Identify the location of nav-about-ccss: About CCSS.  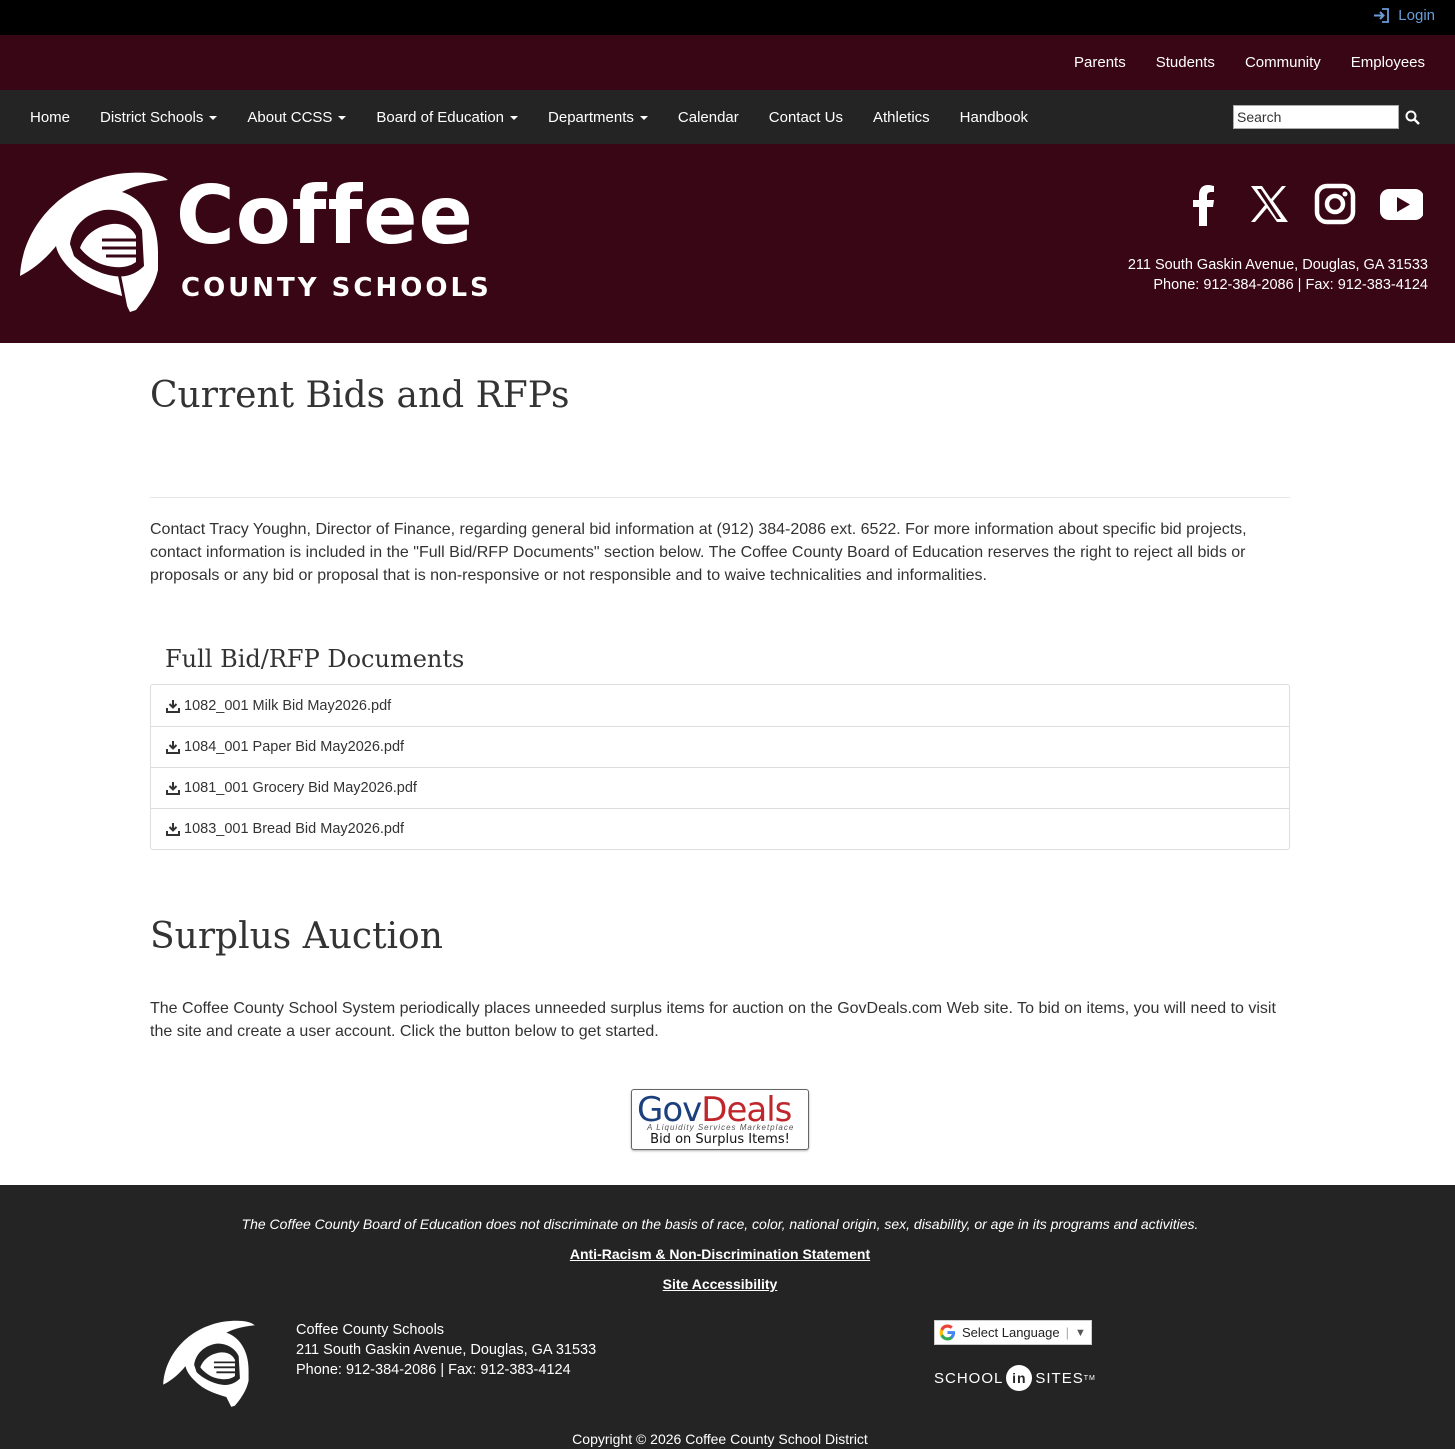
(296, 117).